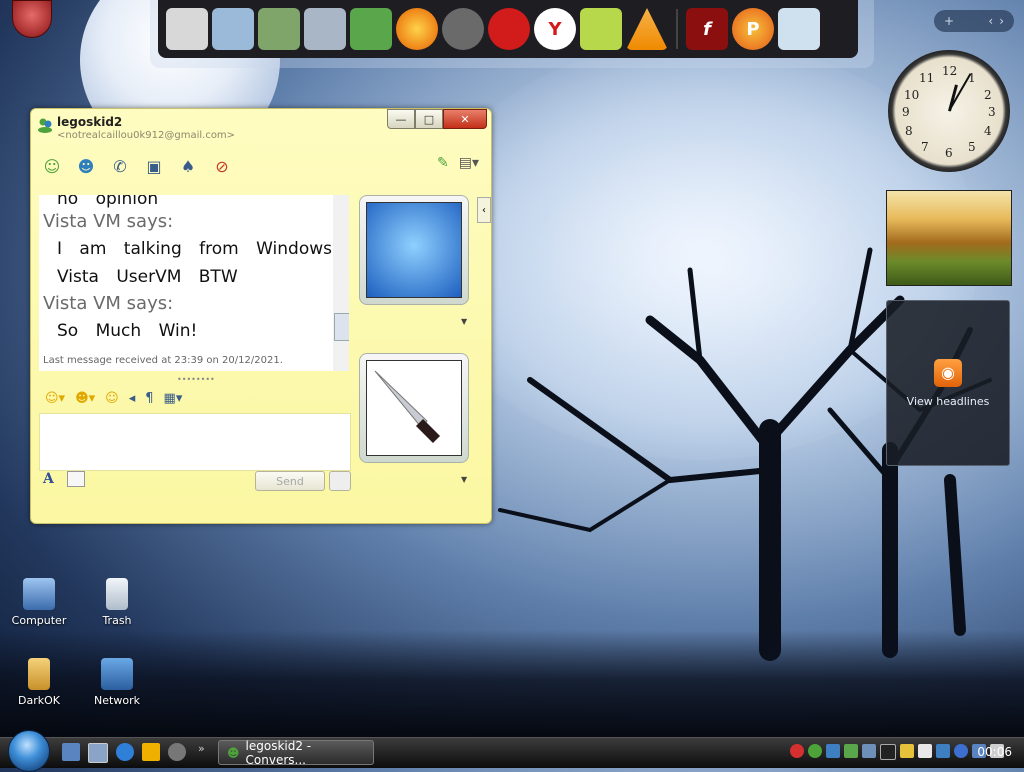 This screenshot has width=1024, height=772. I want to click on sidebar-next-button: ›, so click(1001, 21).